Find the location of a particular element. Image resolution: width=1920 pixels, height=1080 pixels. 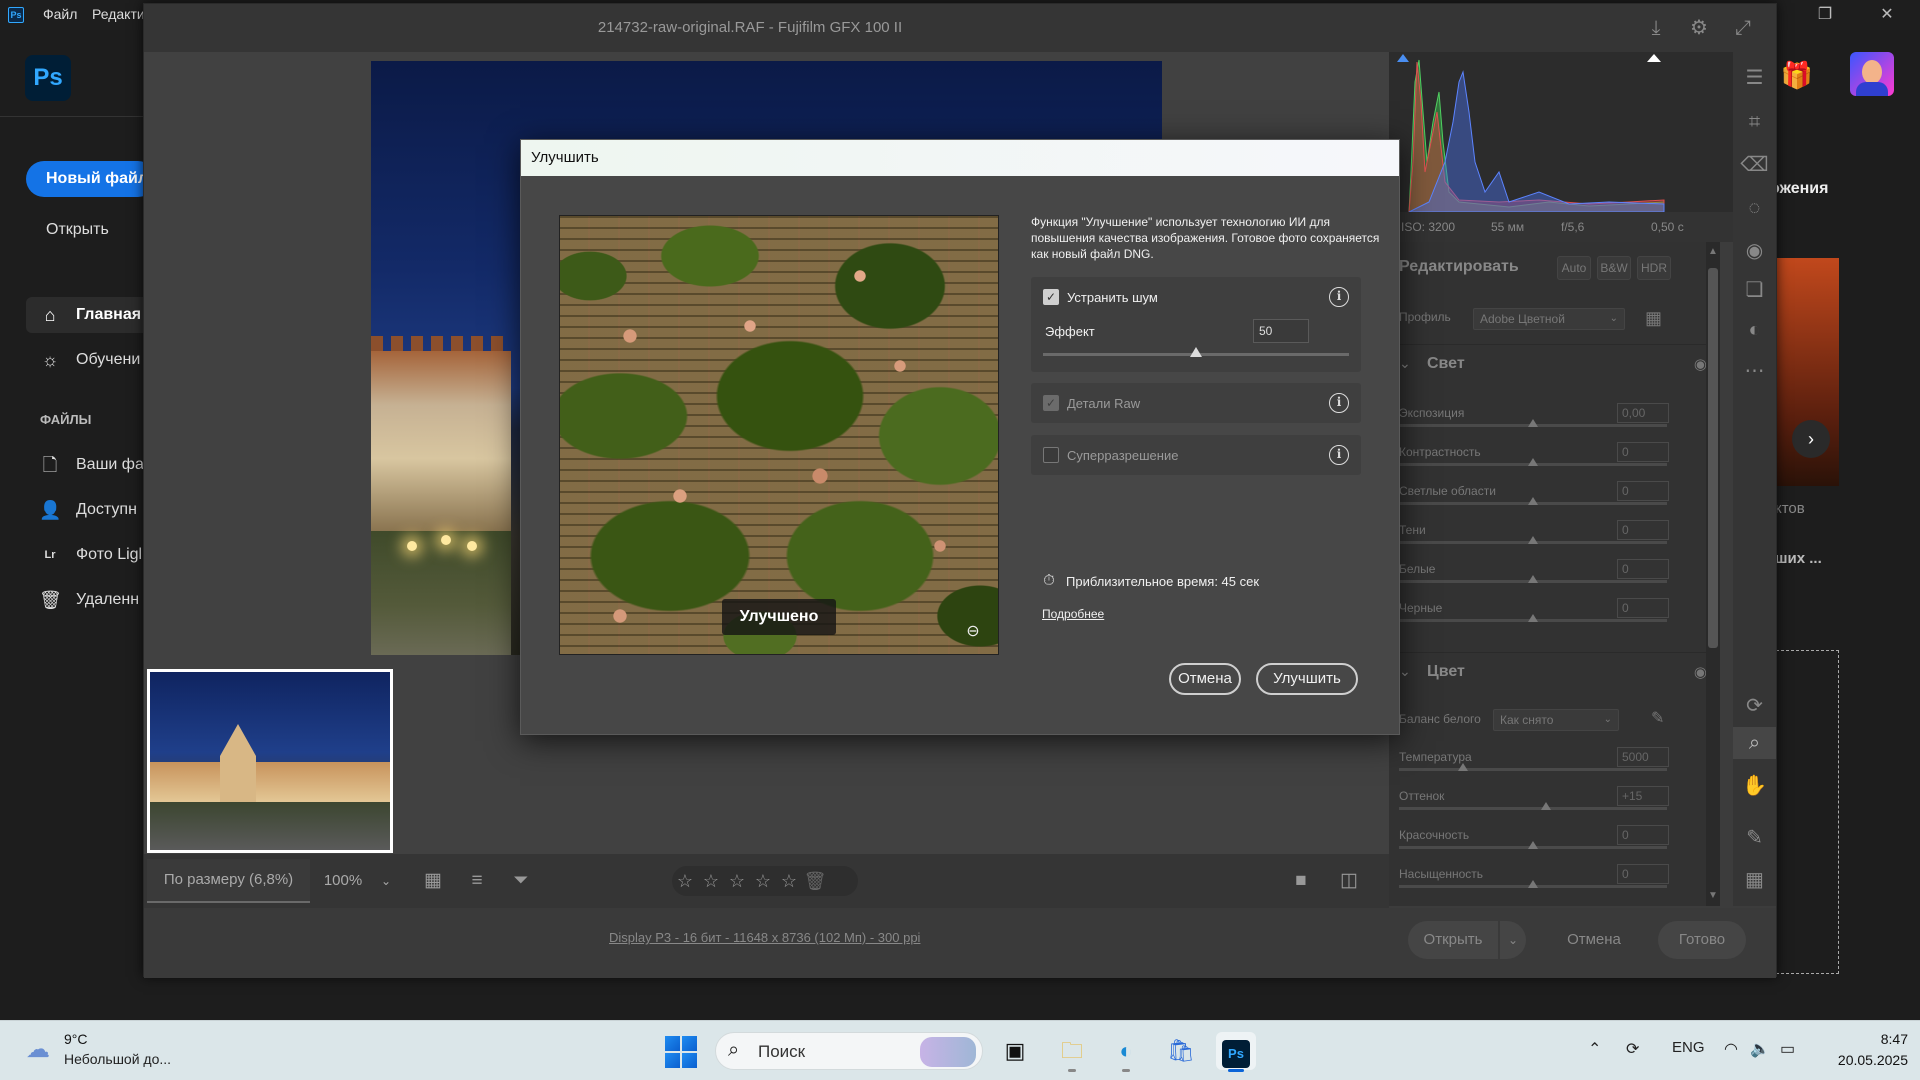

restore-icon: ❐ is located at coordinates (1825, 15).